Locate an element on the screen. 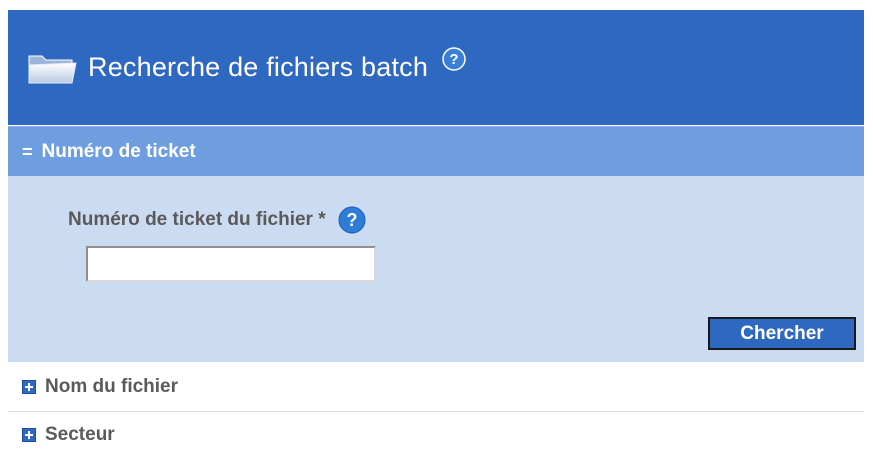 The width and height of the screenshot is (873, 457). section-header-label: Numéro de ticket is located at coordinates (118, 151).